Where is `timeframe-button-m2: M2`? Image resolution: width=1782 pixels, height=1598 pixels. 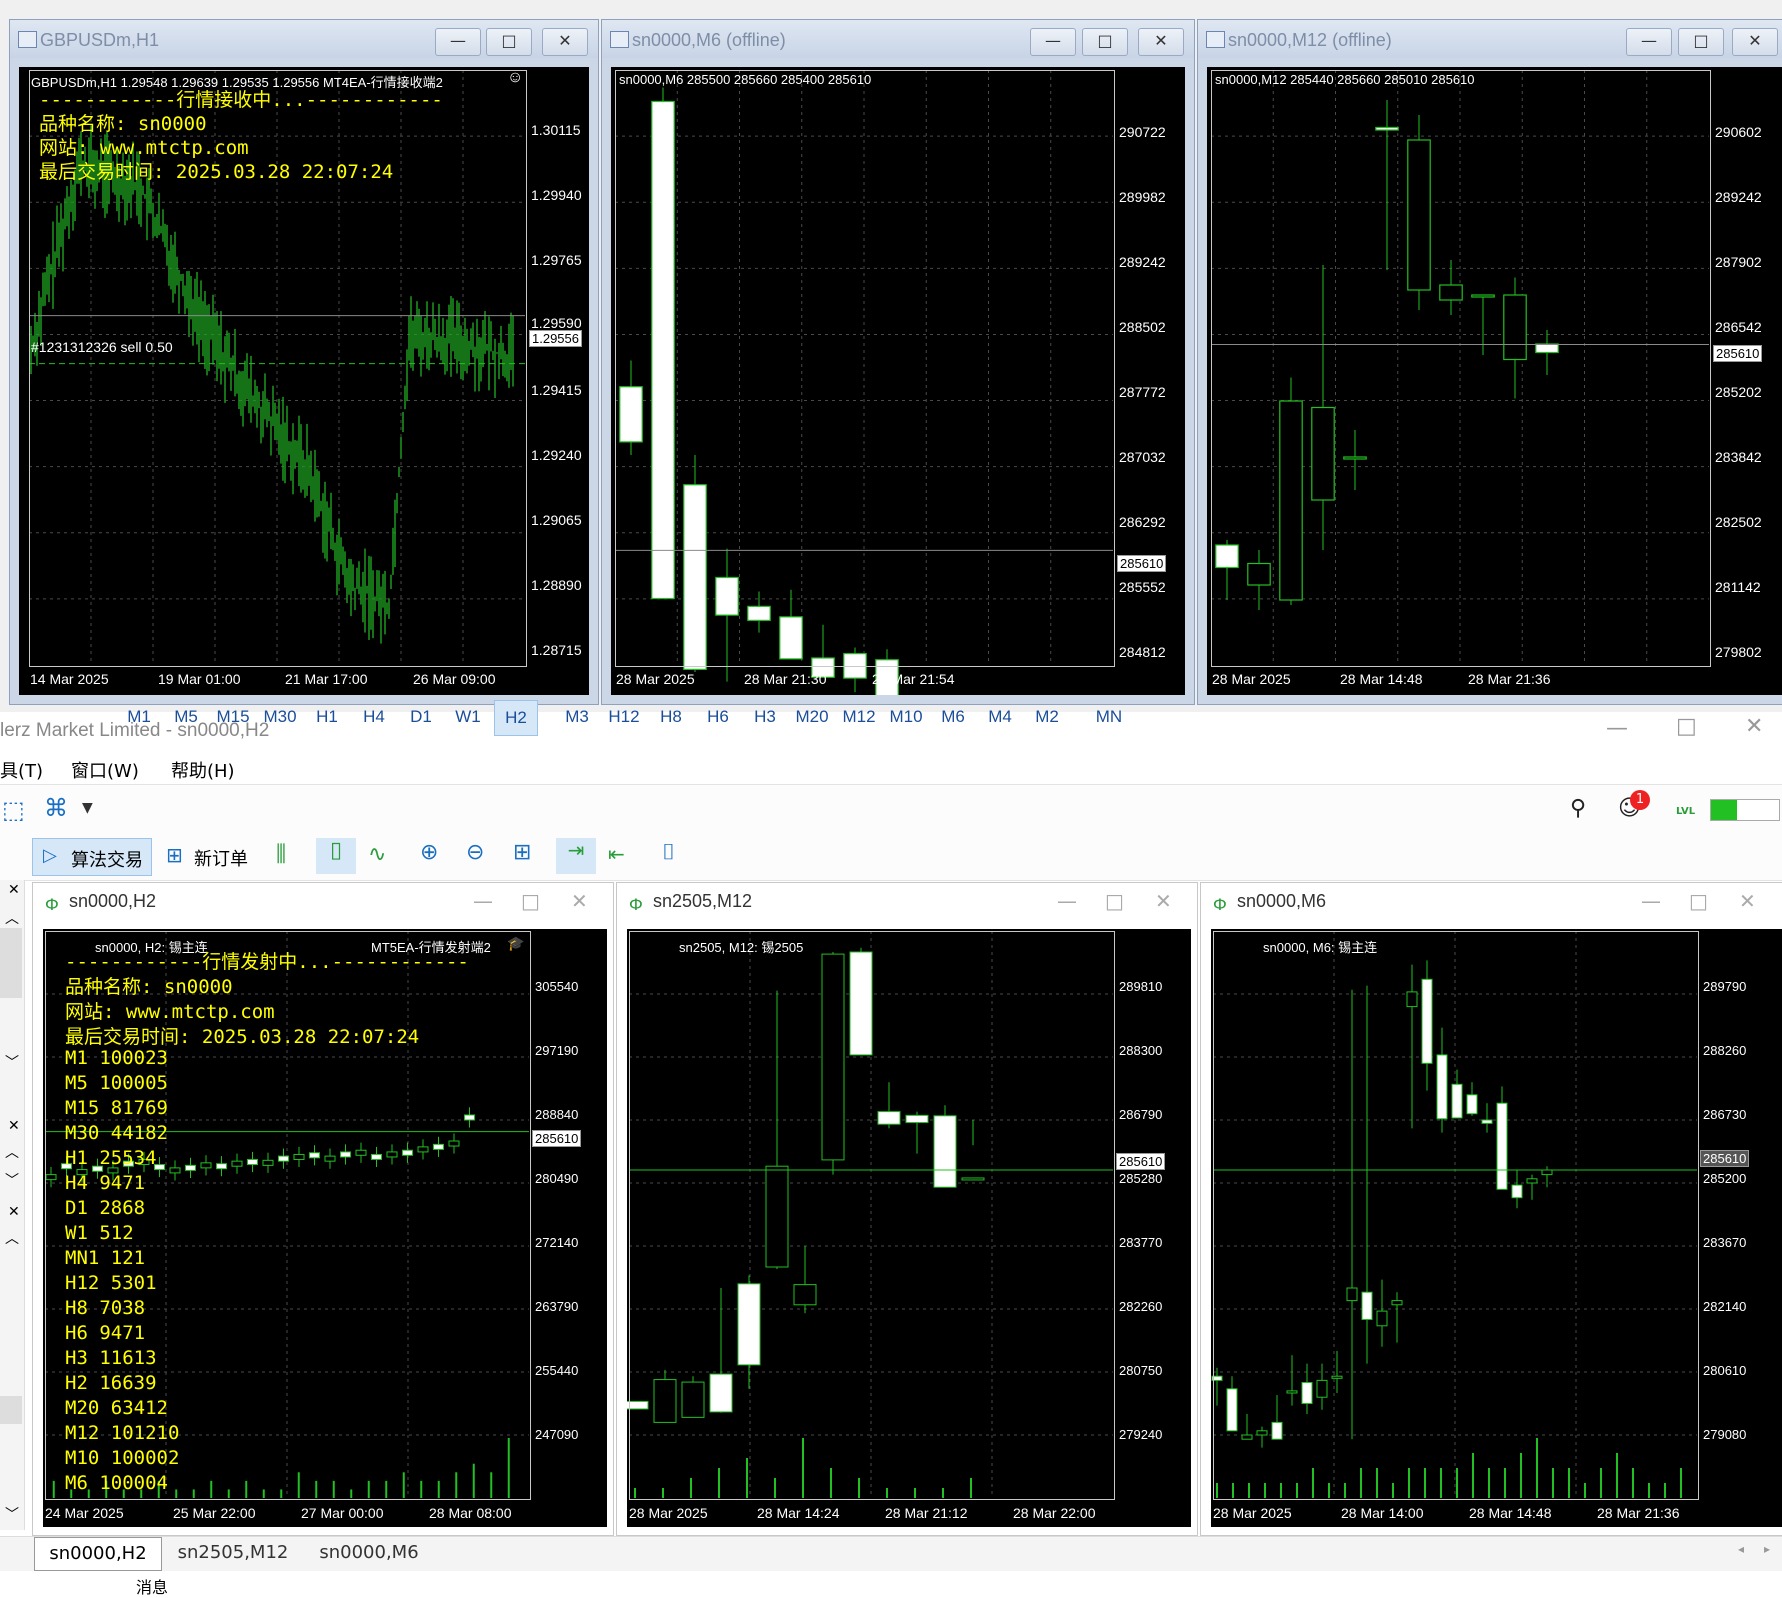
timeframe-button-m2: M2 is located at coordinates (1047, 717).